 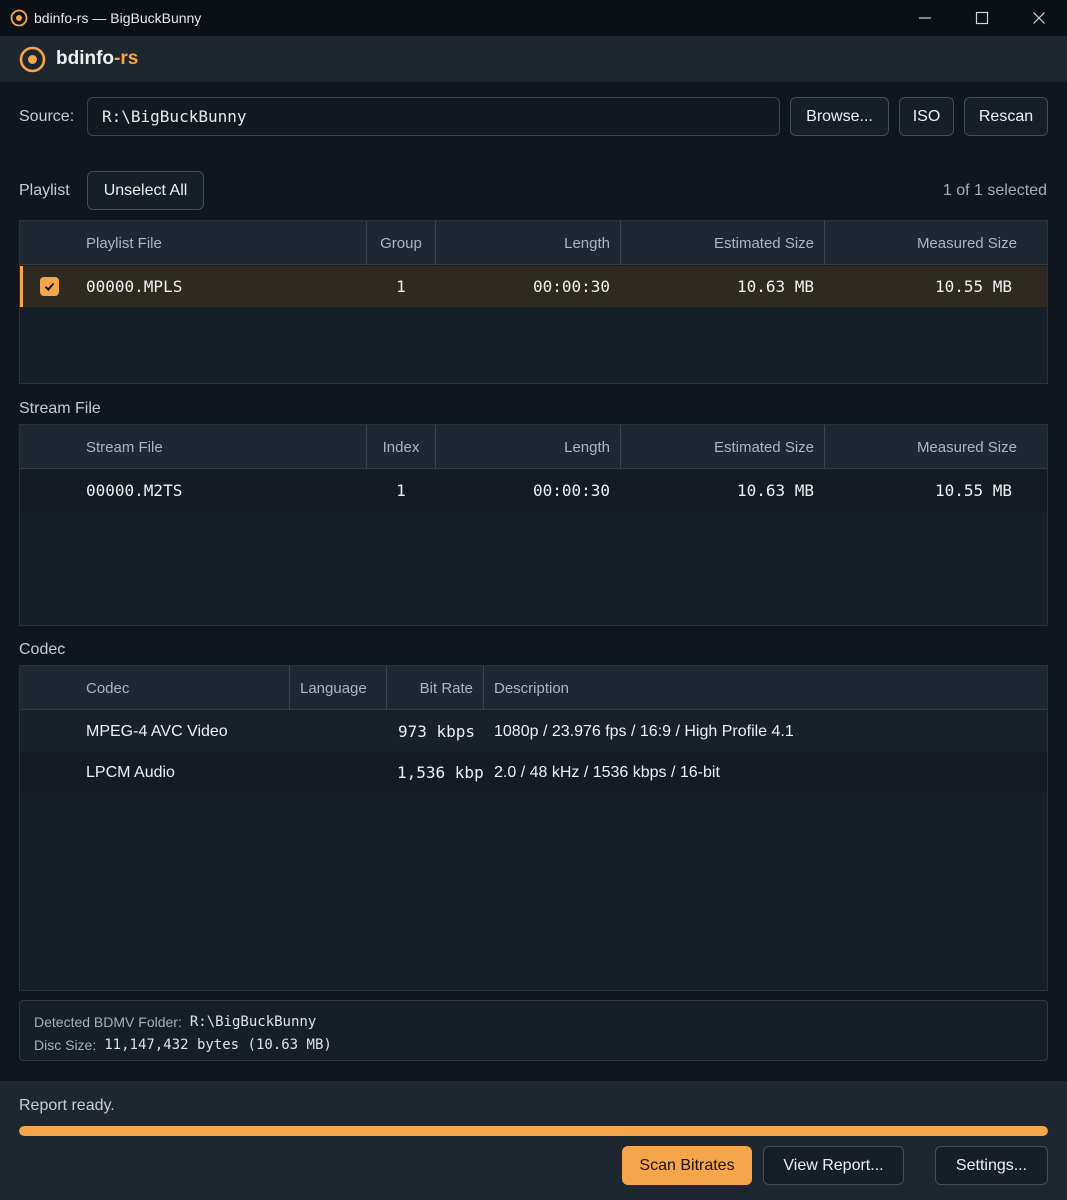 What do you see at coordinates (401, 447) in the screenshot?
I see `column-header: Index` at bounding box center [401, 447].